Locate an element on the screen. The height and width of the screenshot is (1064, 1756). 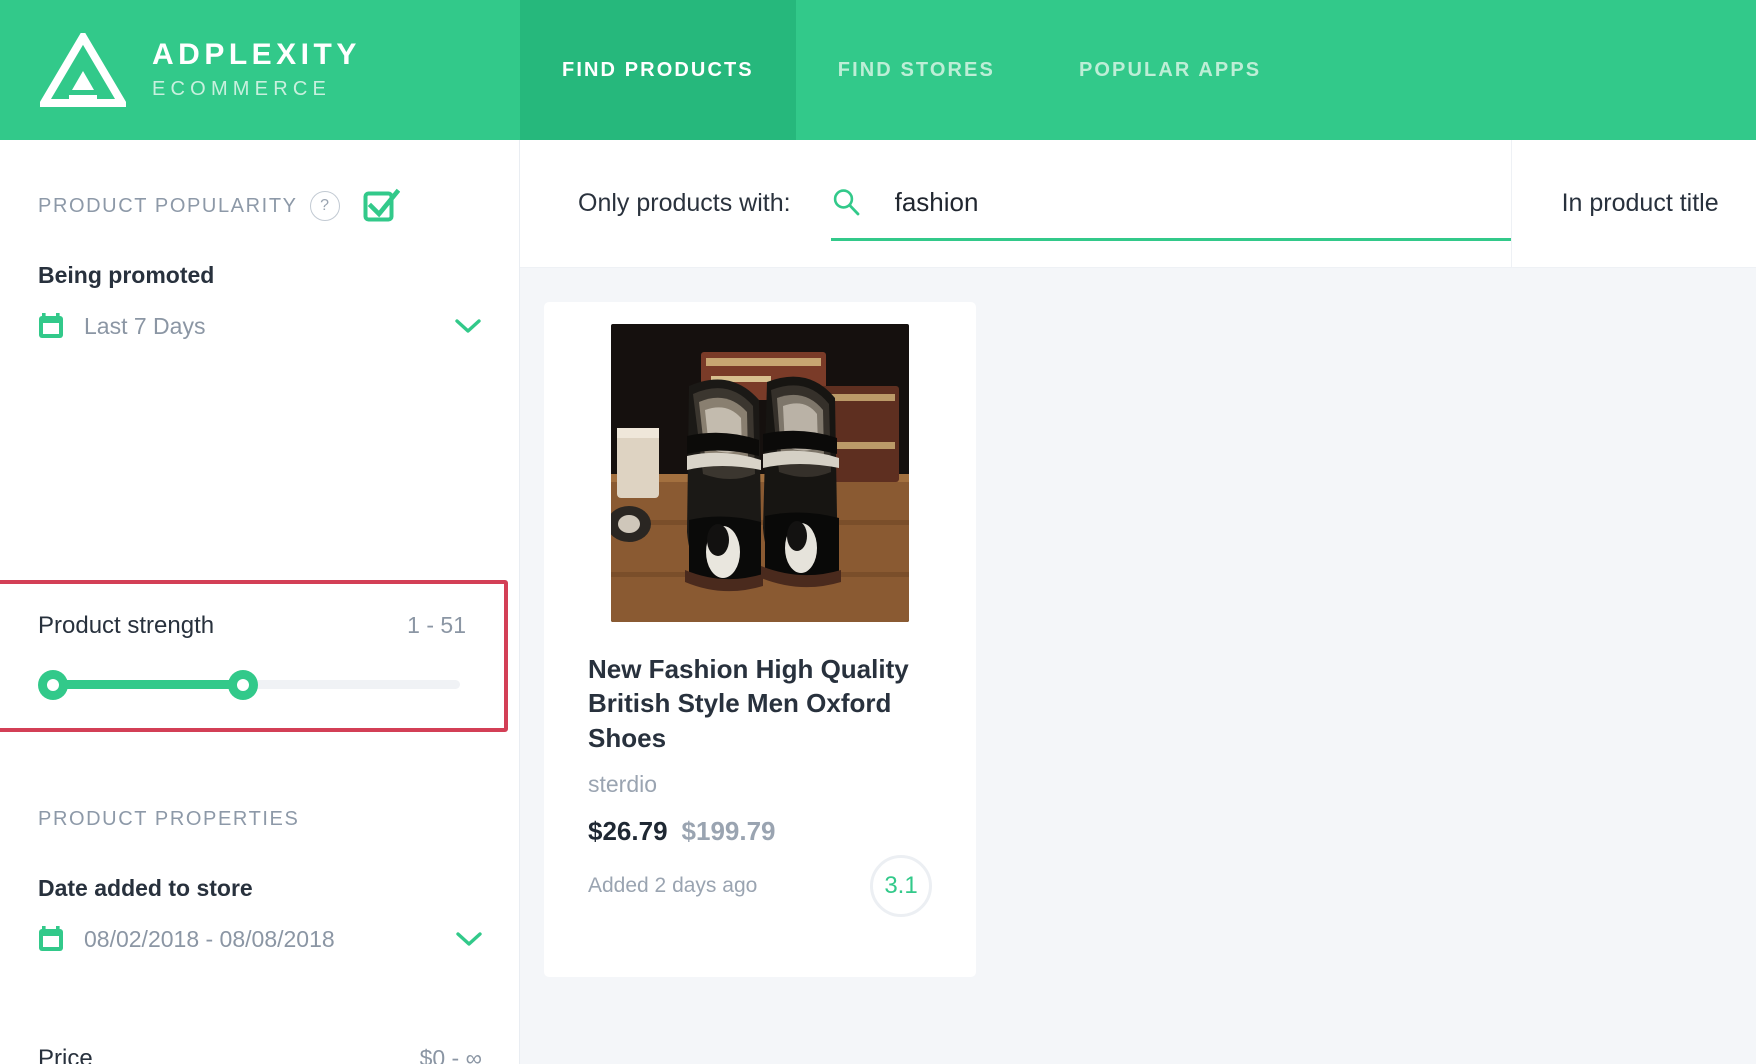
product-strength-value: 1 - 51 is located at coordinates (436, 625).